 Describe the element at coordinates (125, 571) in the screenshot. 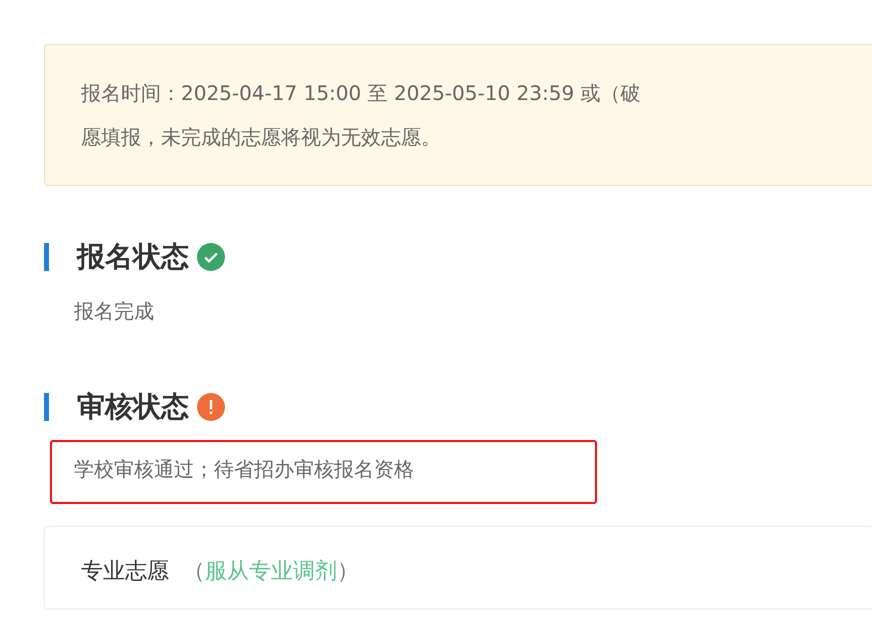

I see `card-title: 专业志愿` at that location.